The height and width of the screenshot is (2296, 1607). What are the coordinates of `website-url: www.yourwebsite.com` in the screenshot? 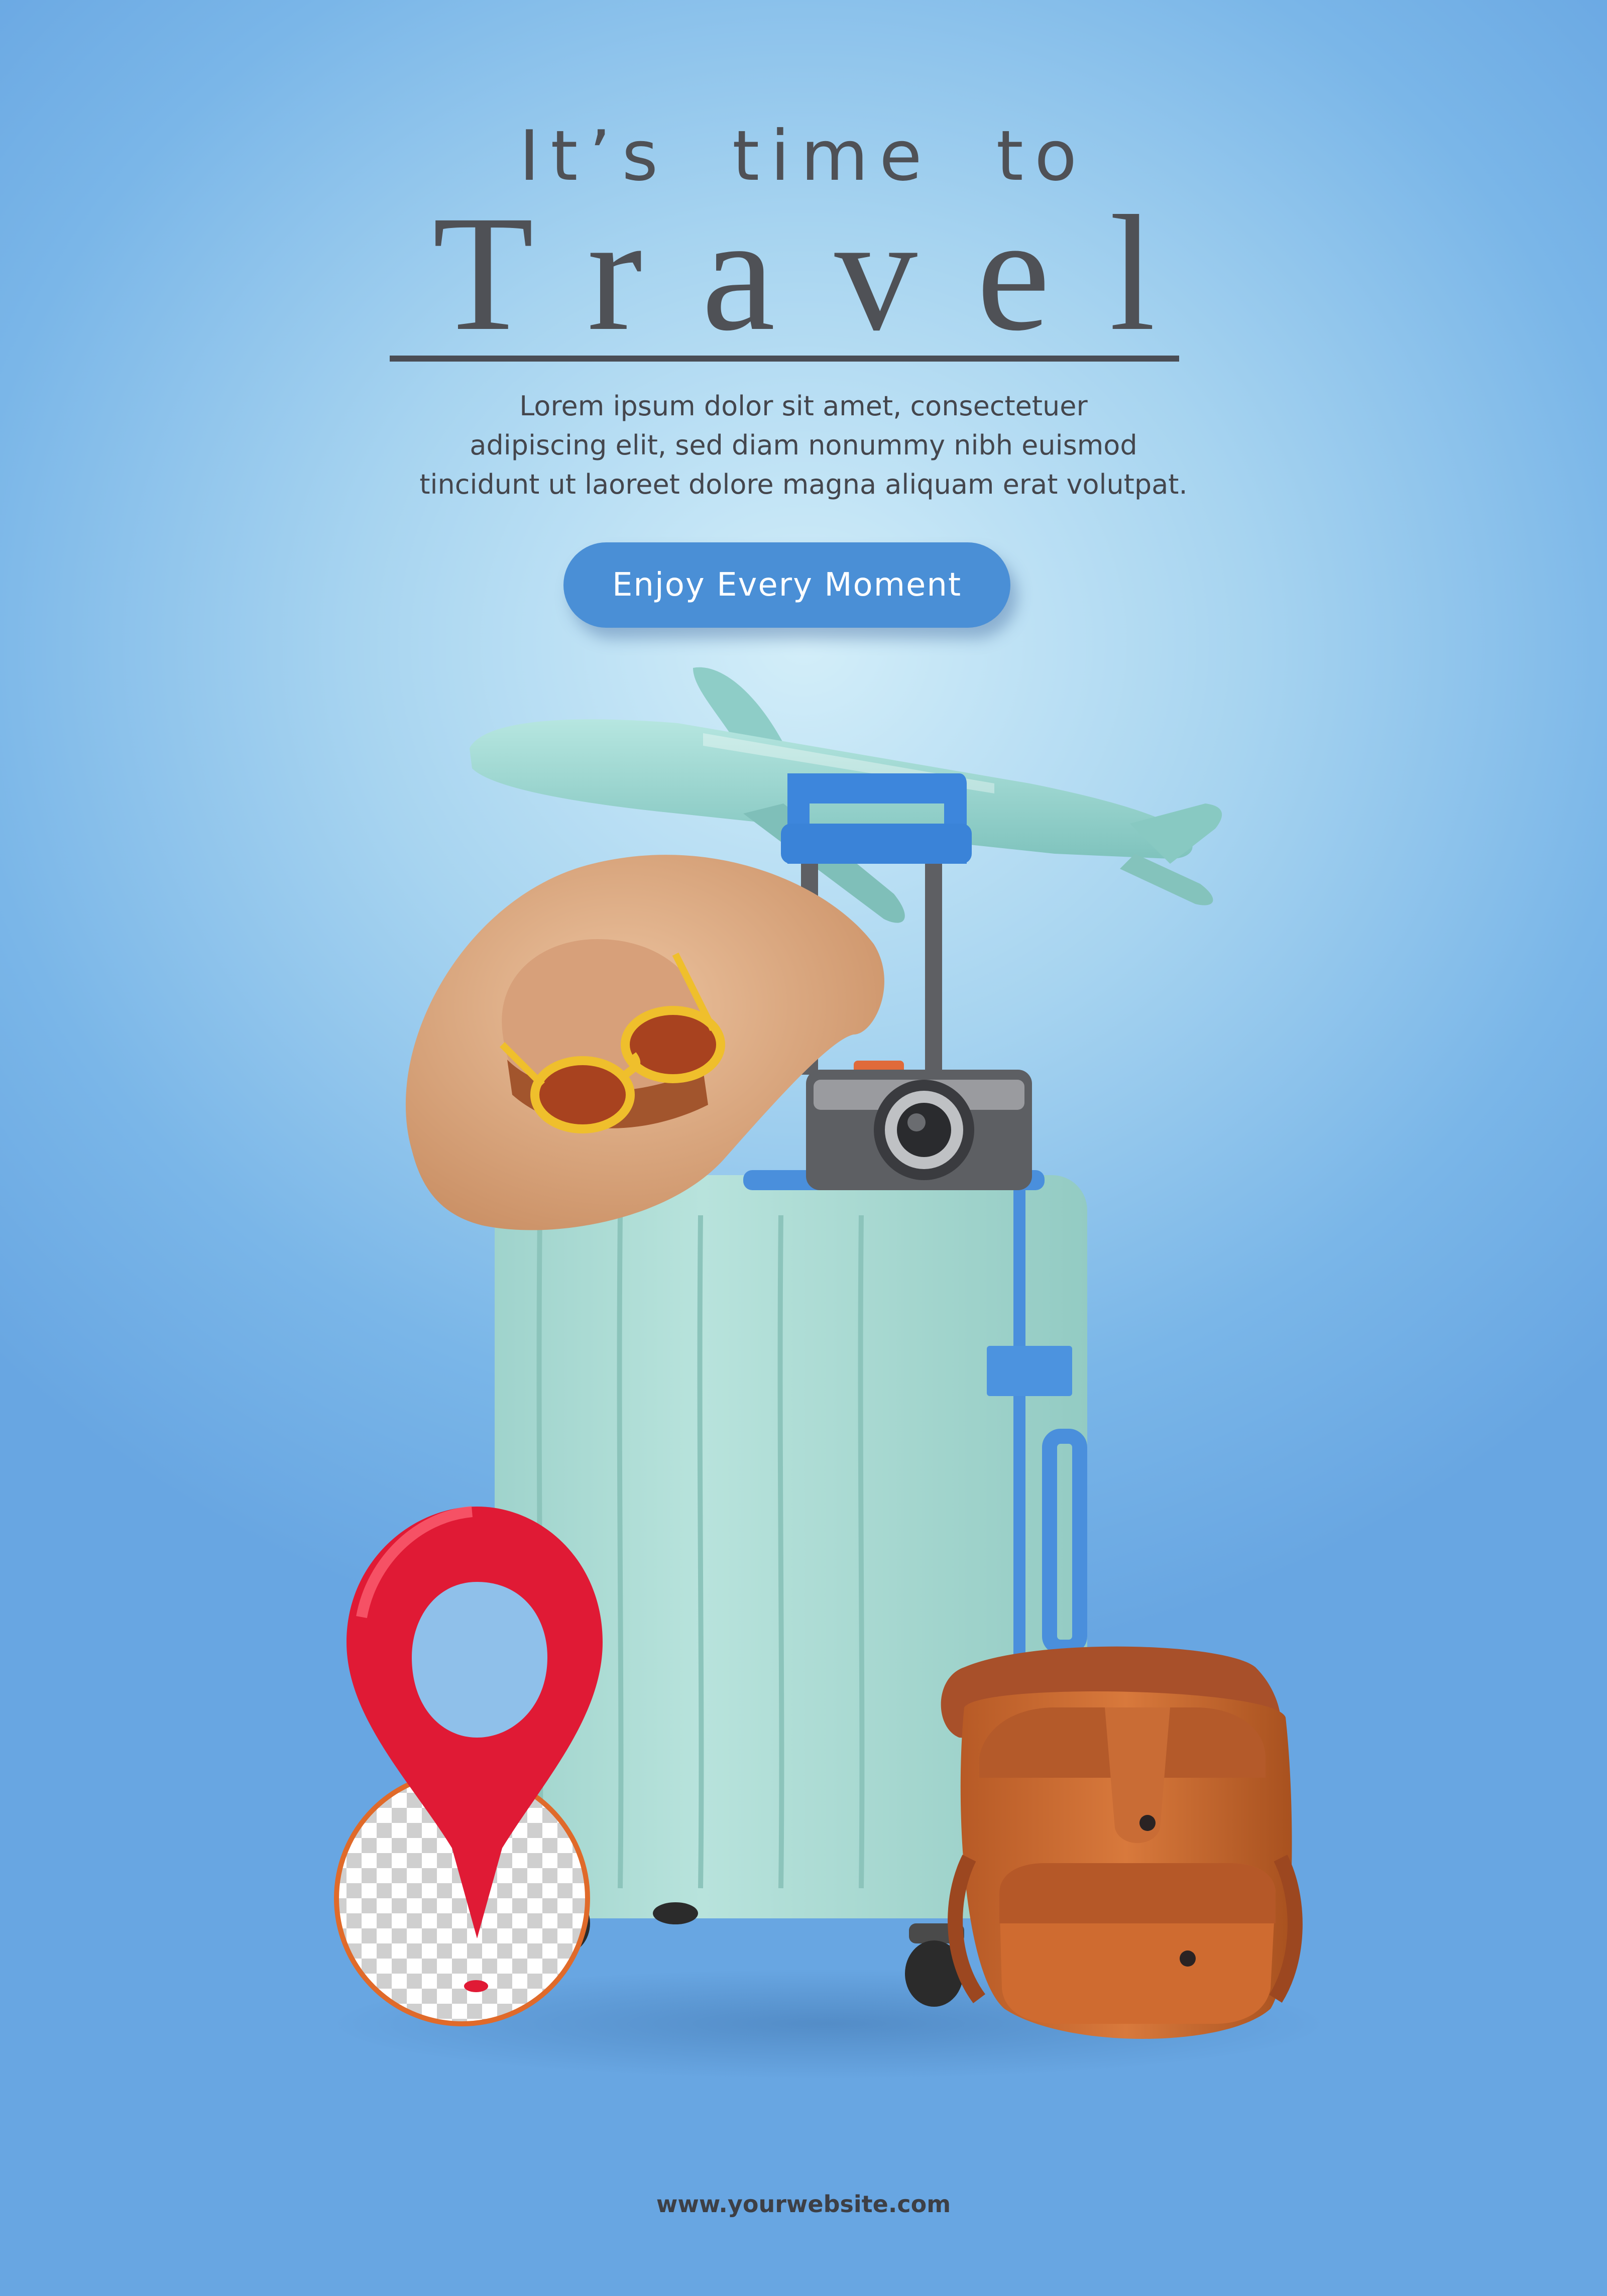 It's located at (803, 2204).